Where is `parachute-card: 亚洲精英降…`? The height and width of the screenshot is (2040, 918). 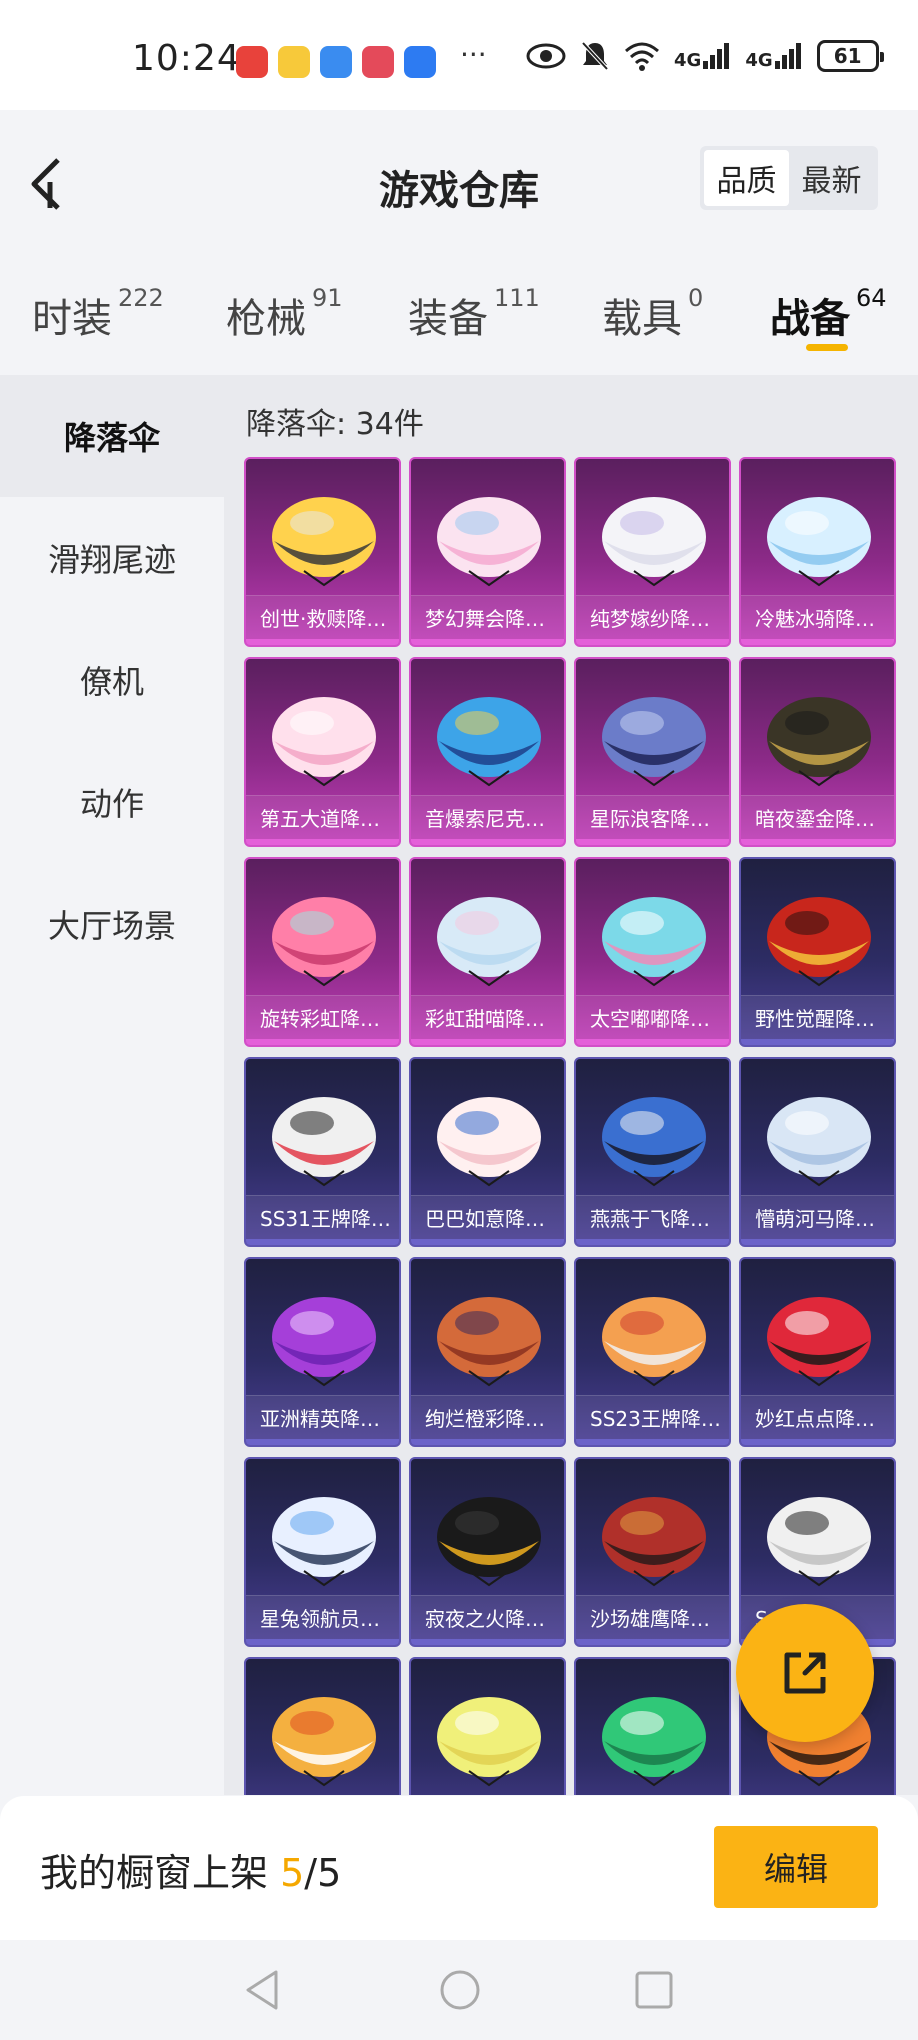 parachute-card: 亚洲精英降… is located at coordinates (322, 1352).